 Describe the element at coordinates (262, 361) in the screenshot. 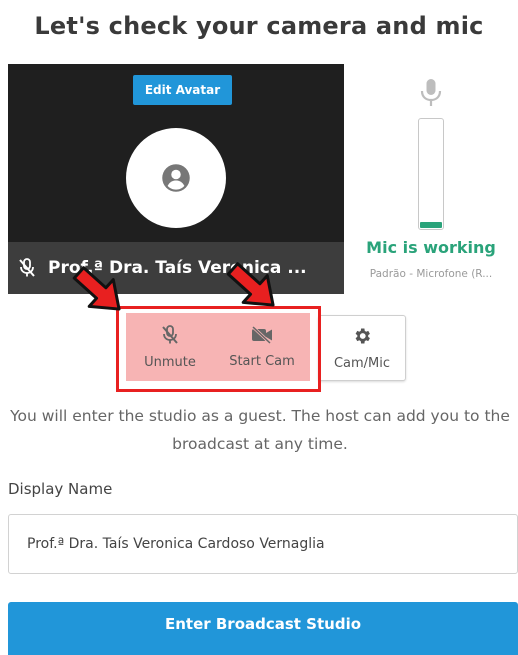

I see `start-cam-label: Start Cam` at that location.